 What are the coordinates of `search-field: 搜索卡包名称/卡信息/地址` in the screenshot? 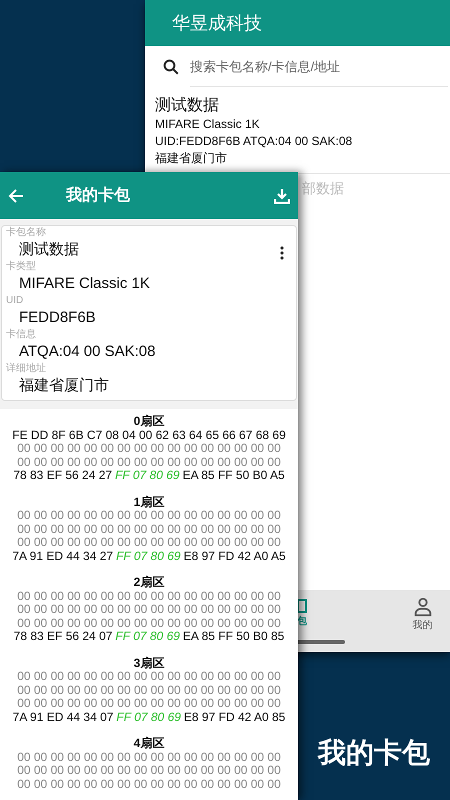 It's located at (319, 67).